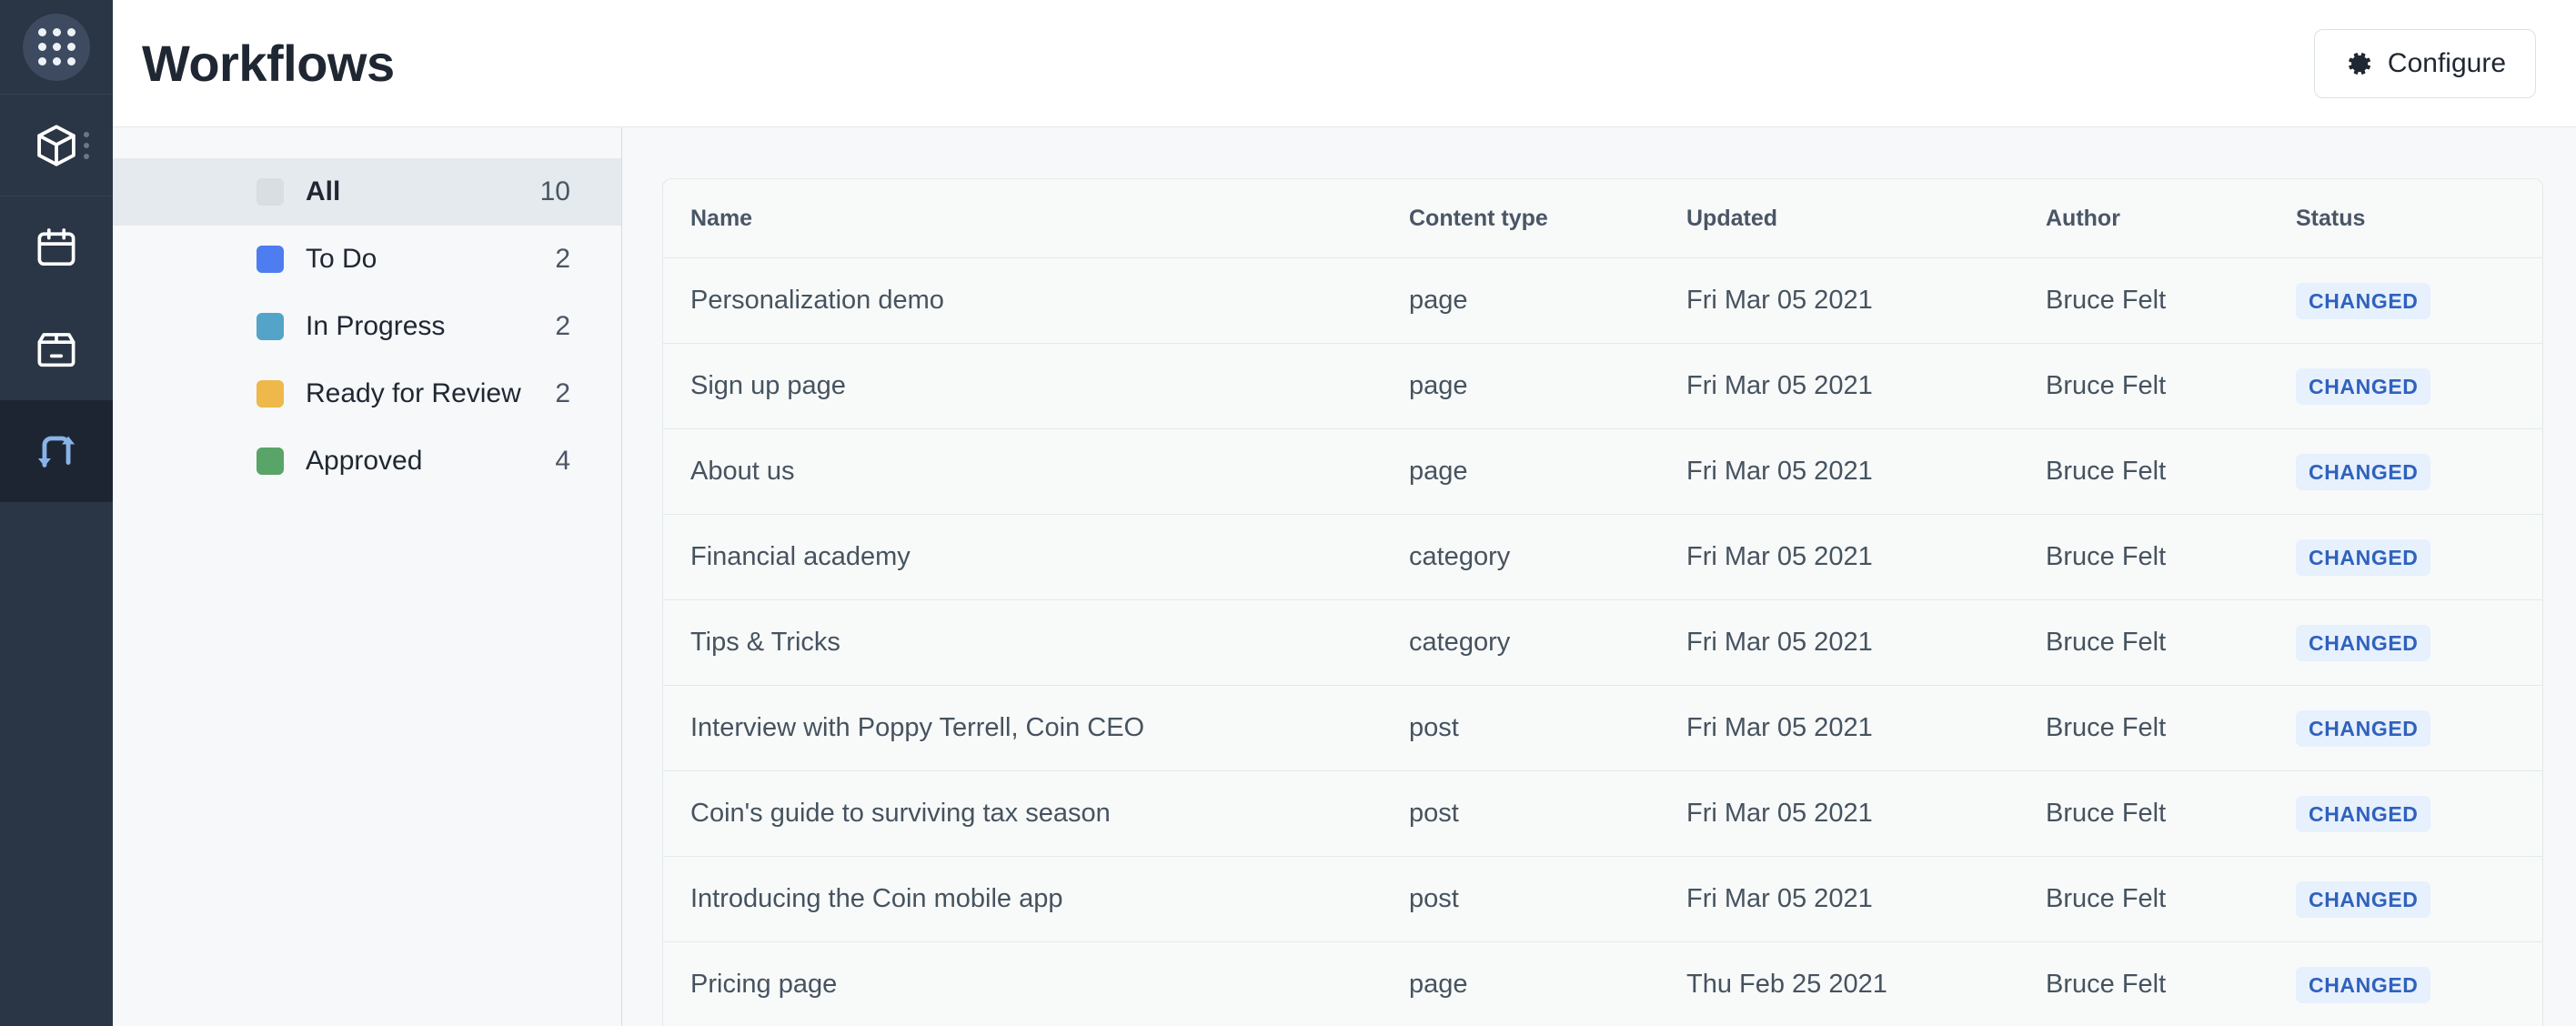  I want to click on configure-button: Configure, so click(2424, 63).